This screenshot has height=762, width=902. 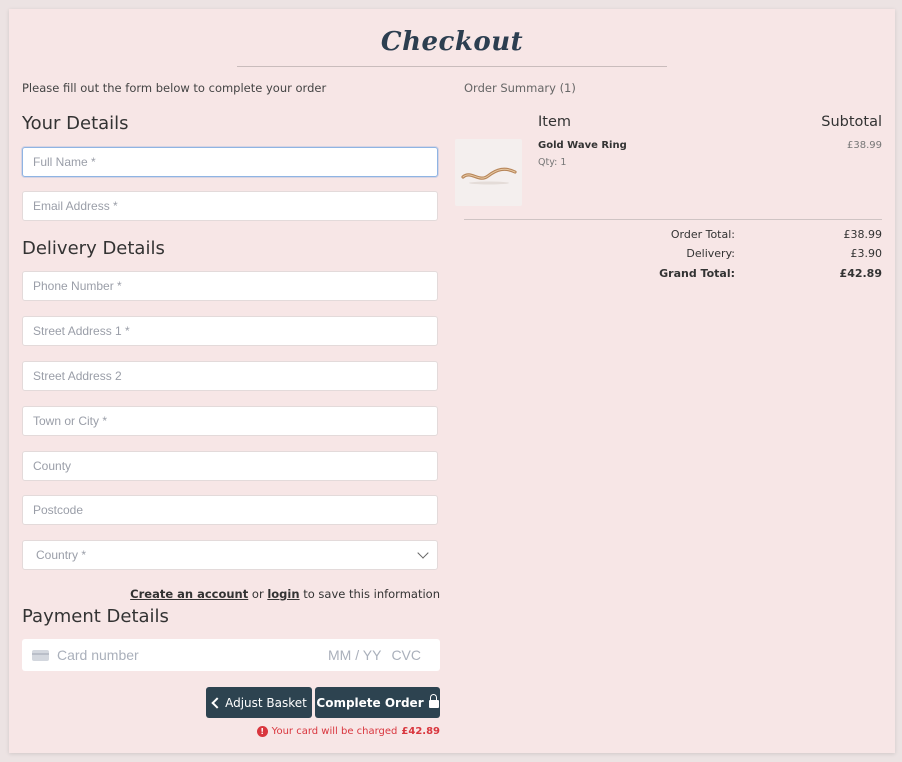 I want to click on item-price: £38.99, so click(x=864, y=145).